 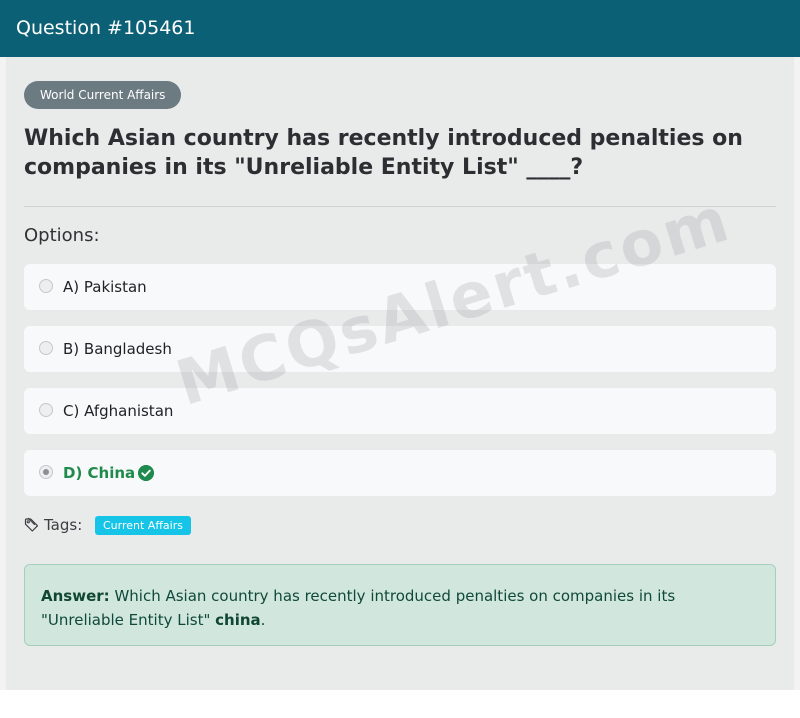 I want to click on option-a-label: A) Pakistan, so click(x=105, y=287).